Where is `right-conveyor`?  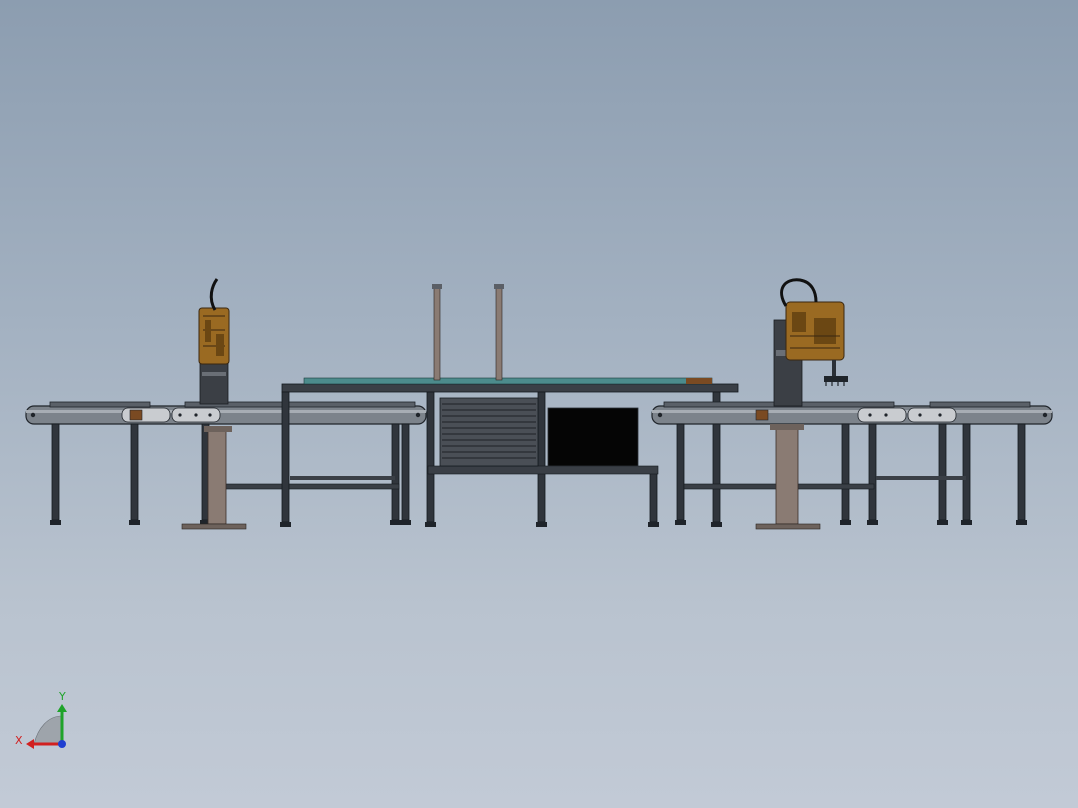 right-conveyor is located at coordinates (852, 463).